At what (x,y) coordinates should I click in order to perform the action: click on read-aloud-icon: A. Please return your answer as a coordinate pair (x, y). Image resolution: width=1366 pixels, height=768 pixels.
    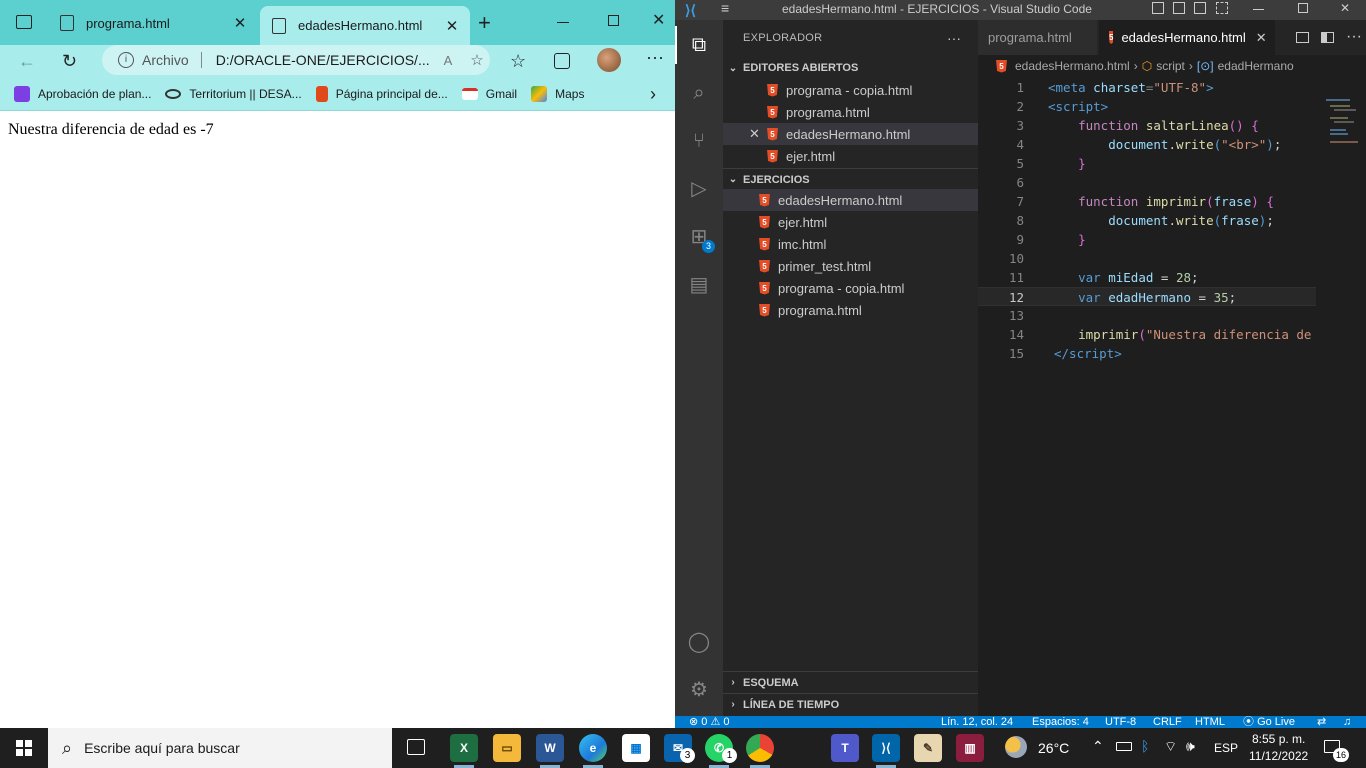
    Looking at the image, I should click on (448, 60).